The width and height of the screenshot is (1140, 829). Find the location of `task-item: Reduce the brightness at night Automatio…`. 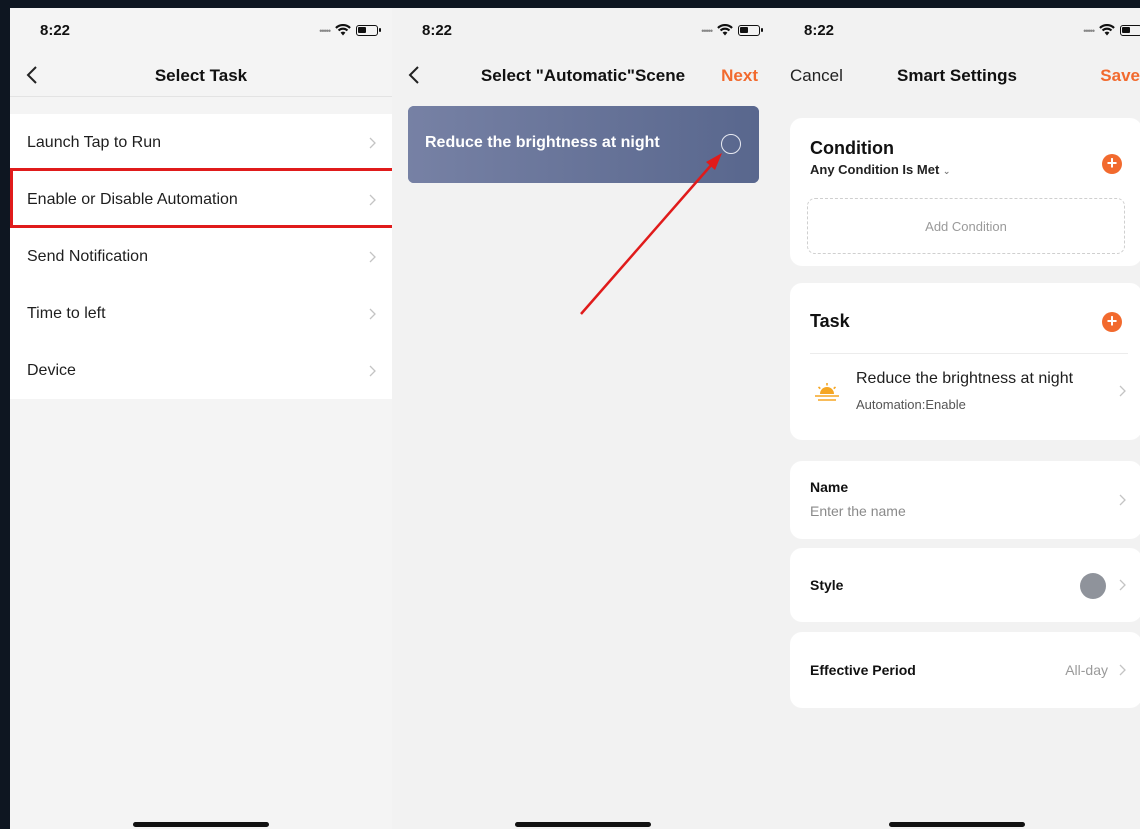

task-item: Reduce the brightness at night Automatio… is located at coordinates (965, 395).